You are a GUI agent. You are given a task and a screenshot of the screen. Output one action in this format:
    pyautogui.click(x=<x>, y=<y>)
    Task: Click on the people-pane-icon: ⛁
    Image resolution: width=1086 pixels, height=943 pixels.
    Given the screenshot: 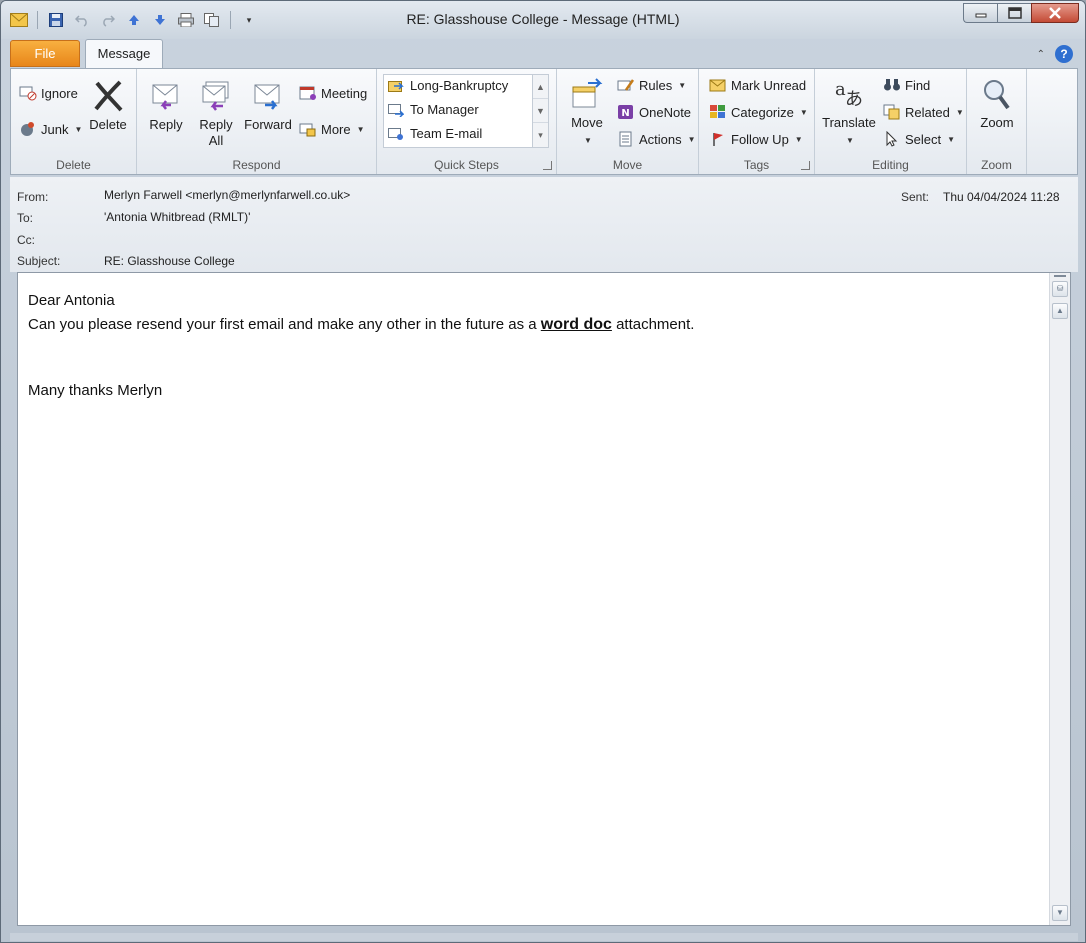 What is the action you would take?
    pyautogui.click(x=1060, y=289)
    